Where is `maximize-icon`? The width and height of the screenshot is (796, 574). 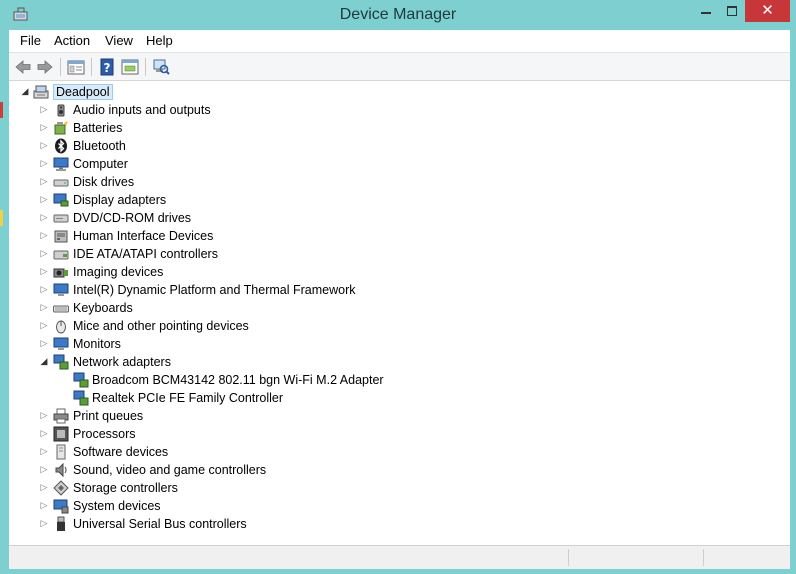
maximize-icon is located at coordinates (732, 11).